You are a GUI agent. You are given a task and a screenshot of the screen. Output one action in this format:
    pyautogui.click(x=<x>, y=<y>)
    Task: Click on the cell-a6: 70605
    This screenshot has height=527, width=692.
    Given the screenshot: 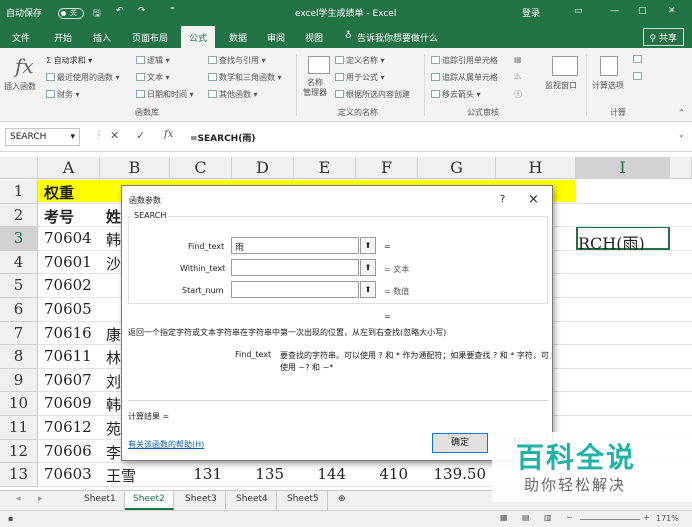 What is the action you would take?
    pyautogui.click(x=72, y=309)
    